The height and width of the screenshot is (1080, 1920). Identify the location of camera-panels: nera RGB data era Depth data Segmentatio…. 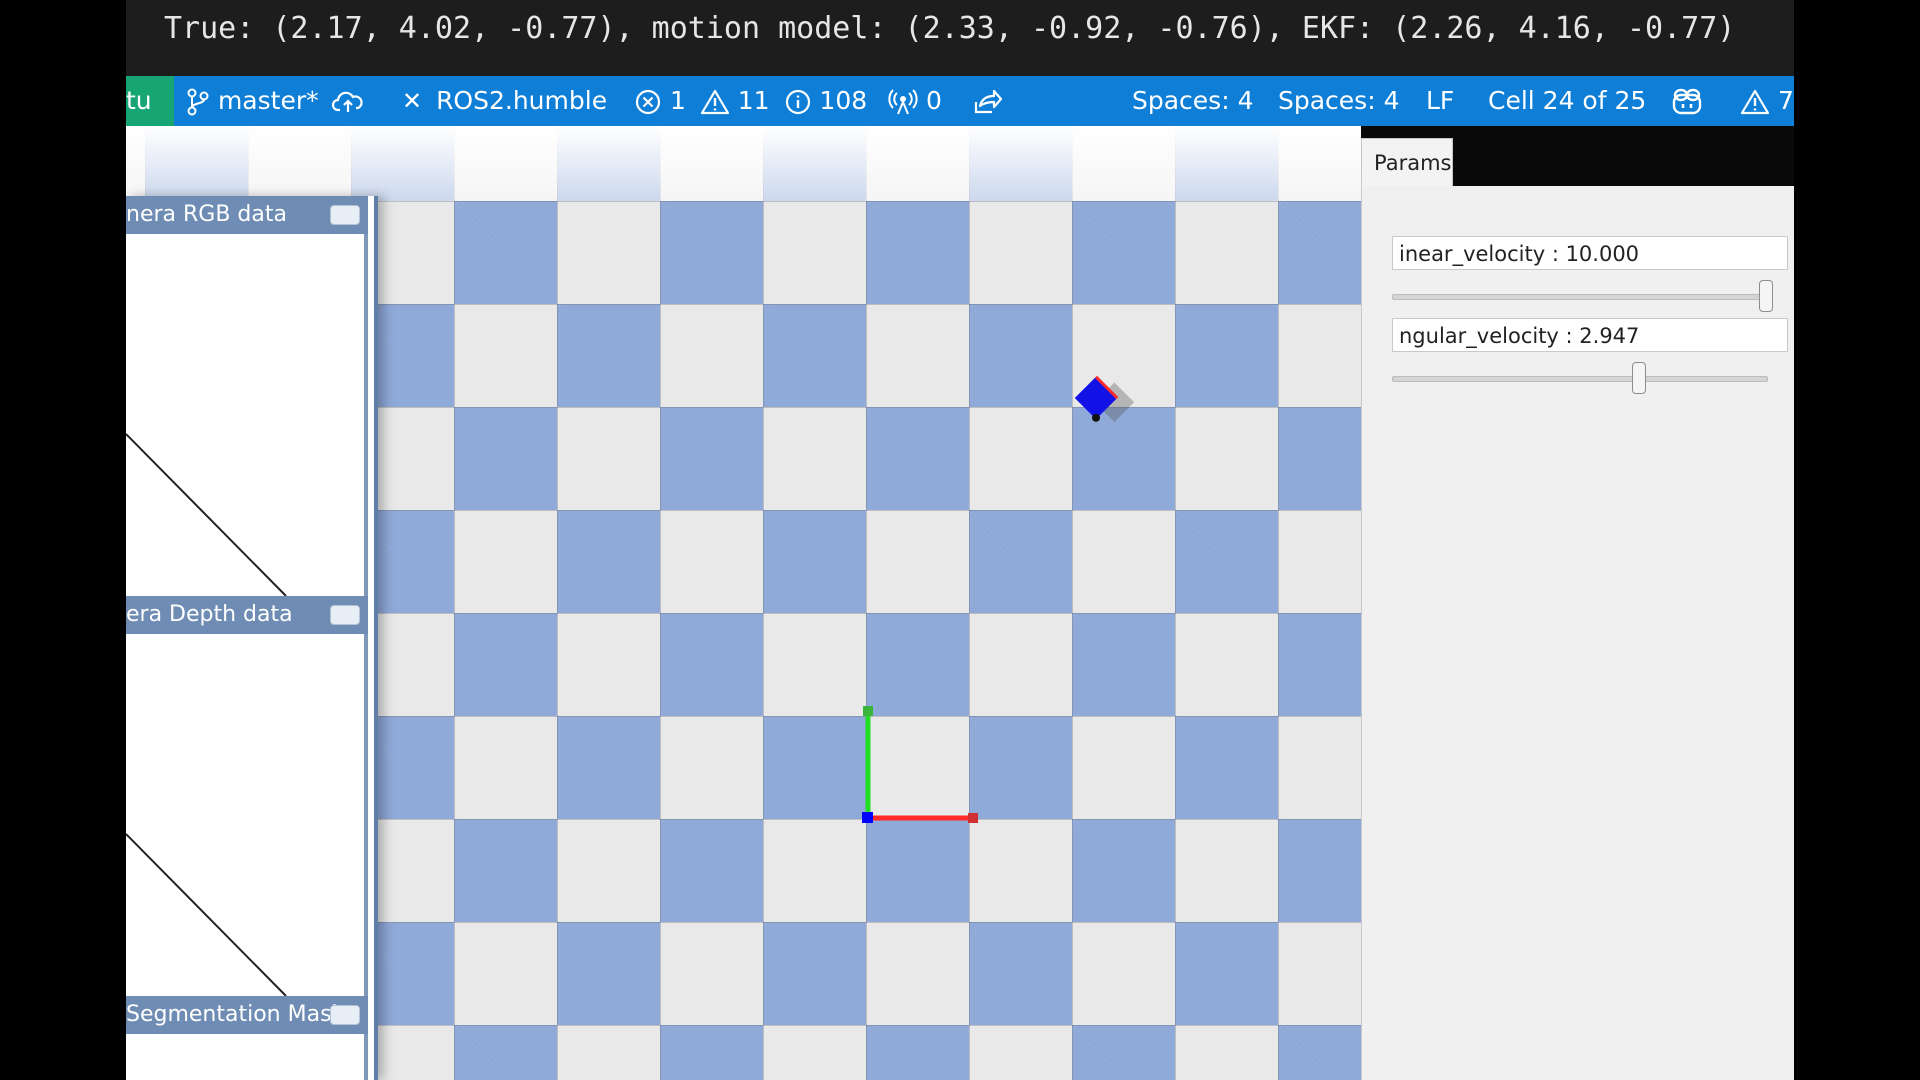
(252, 638).